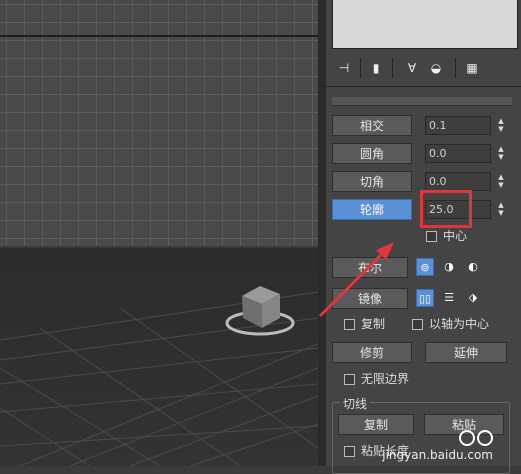  Describe the element at coordinates (322, 233) in the screenshot. I see `viewport-divider` at that location.